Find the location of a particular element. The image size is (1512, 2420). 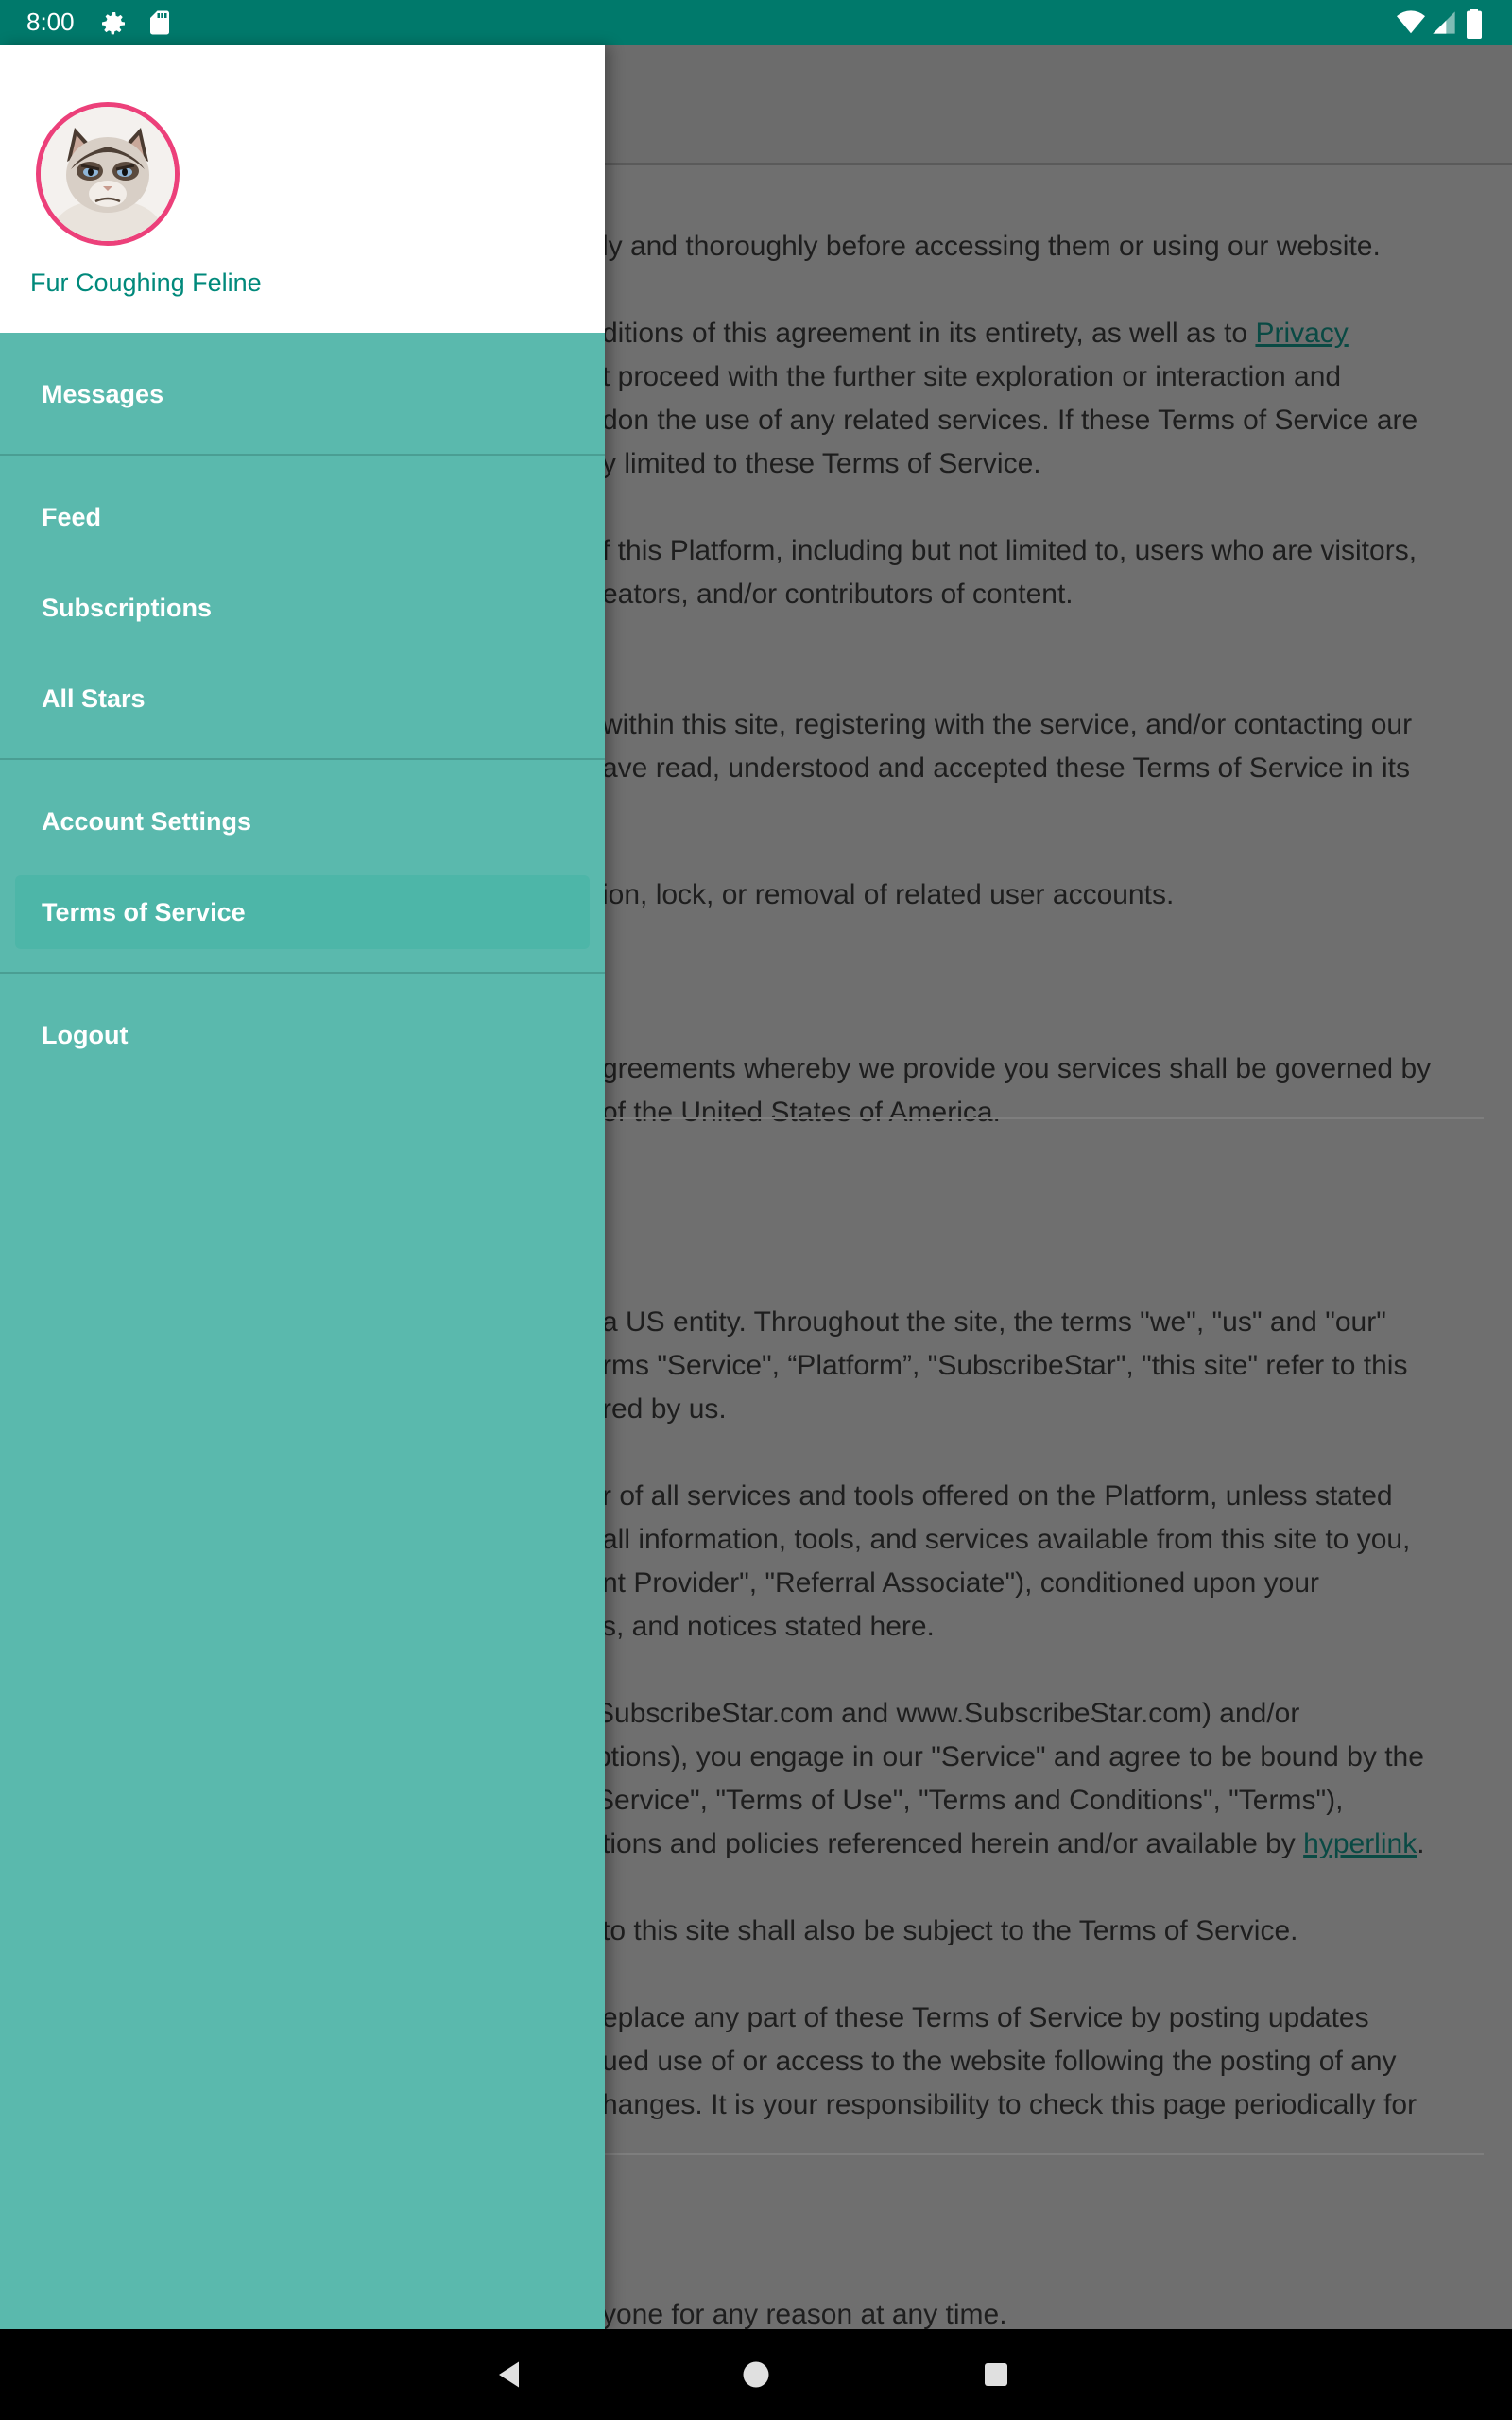

battery-icon is located at coordinates (1474, 26).